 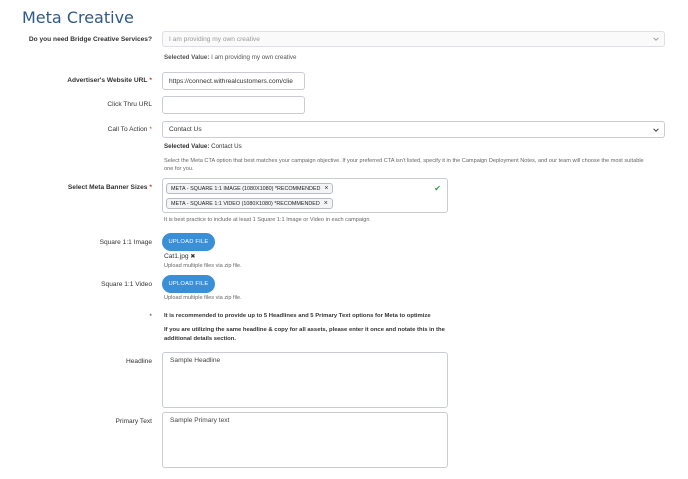 What do you see at coordinates (150, 316) in the screenshot?
I see `recommendation-marker: *` at bounding box center [150, 316].